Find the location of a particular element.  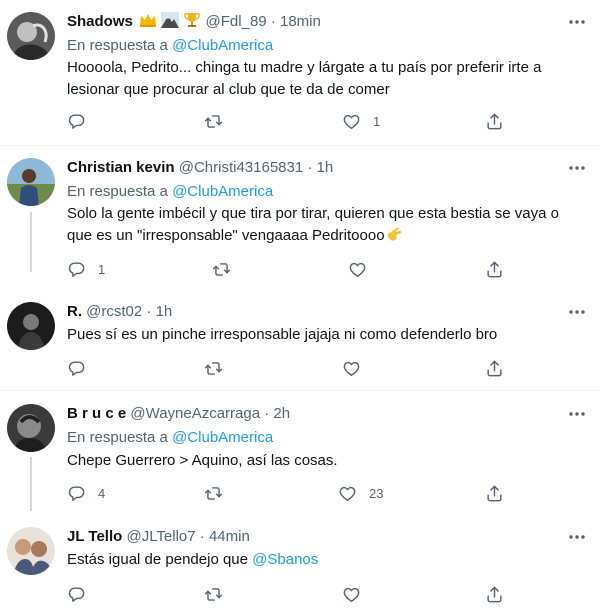

hand-emoji-icon is located at coordinates (394, 234).